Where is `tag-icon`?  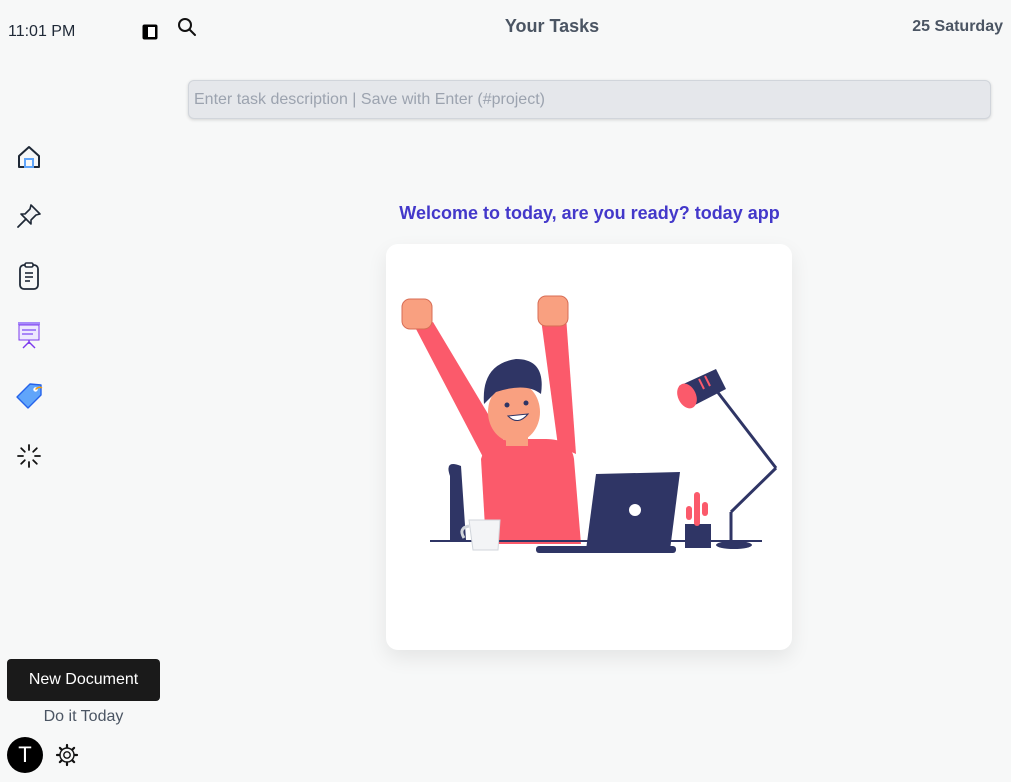 tag-icon is located at coordinates (29, 396).